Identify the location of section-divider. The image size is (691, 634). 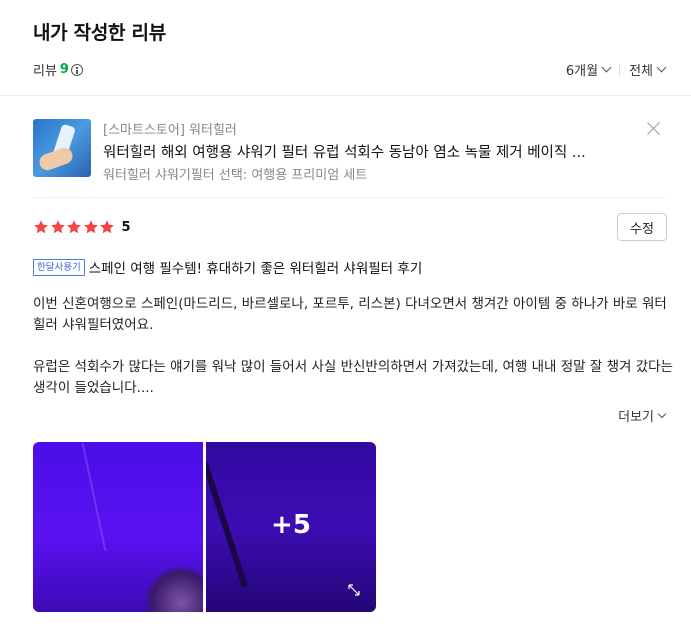
(345, 95).